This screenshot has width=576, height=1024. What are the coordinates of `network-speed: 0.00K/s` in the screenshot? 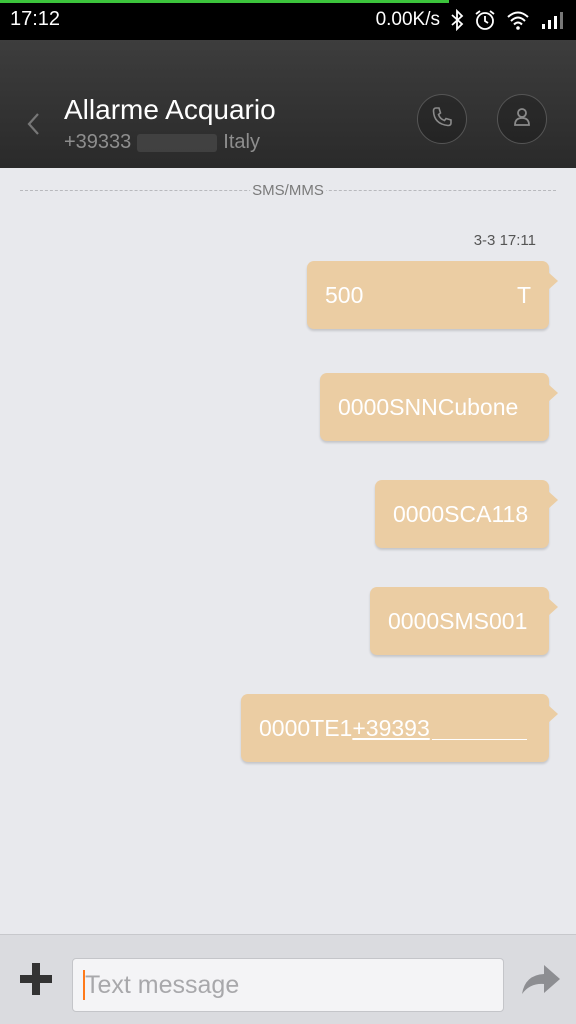 It's located at (407, 19).